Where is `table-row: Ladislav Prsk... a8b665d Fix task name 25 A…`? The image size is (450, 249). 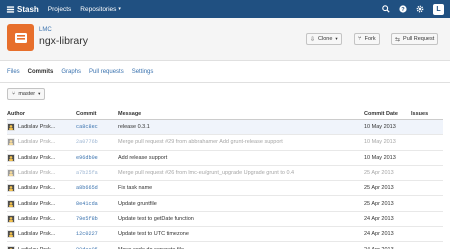
table-row: Ladislav Prsk... a8b665d Fix task name 25 A… is located at coordinates (225, 189).